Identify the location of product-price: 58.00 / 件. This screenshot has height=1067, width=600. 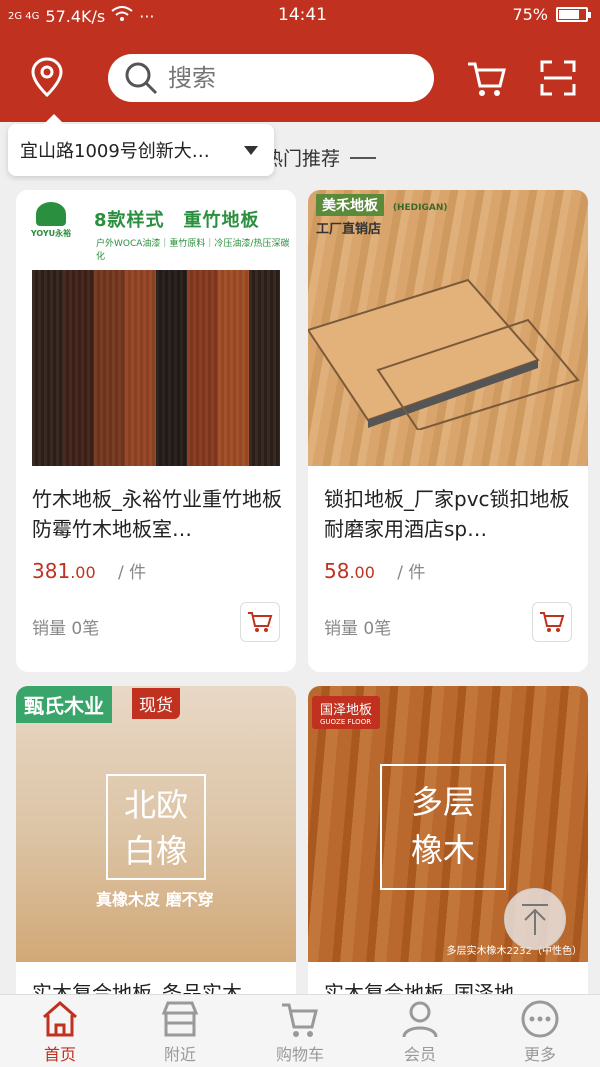
(374, 570).